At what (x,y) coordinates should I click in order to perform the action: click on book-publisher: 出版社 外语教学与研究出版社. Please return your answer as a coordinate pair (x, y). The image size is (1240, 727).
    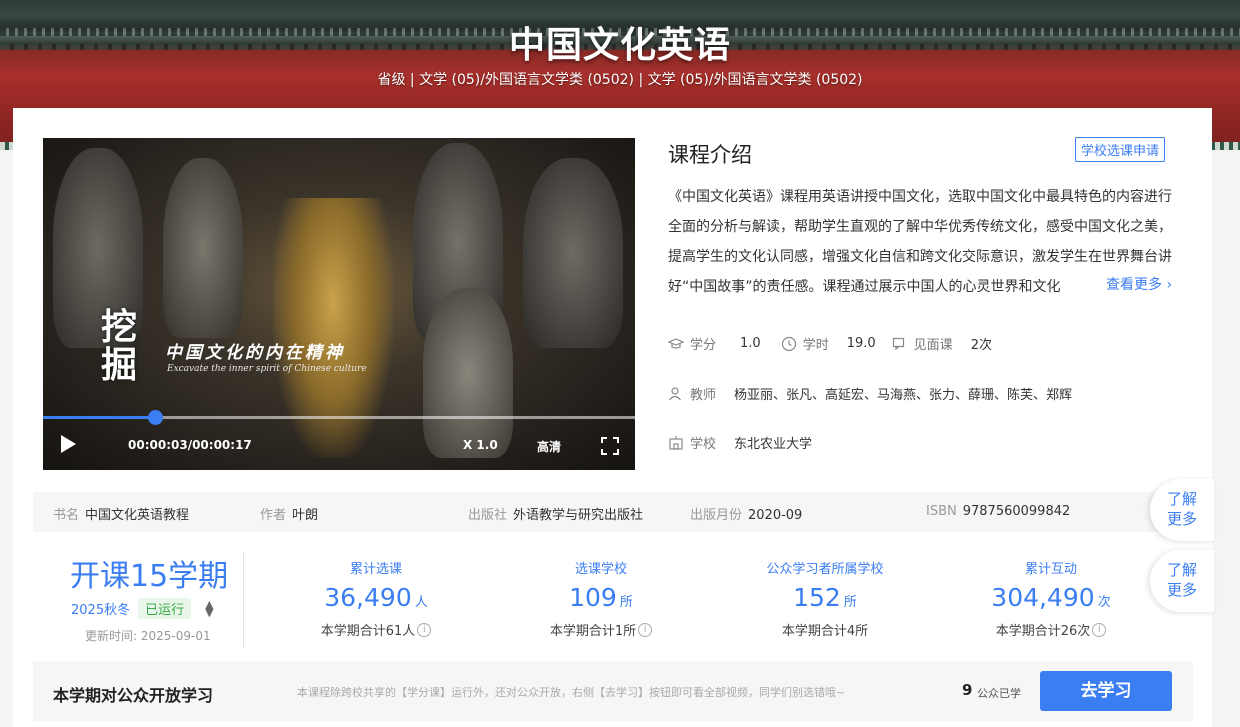
    Looking at the image, I should click on (556, 515).